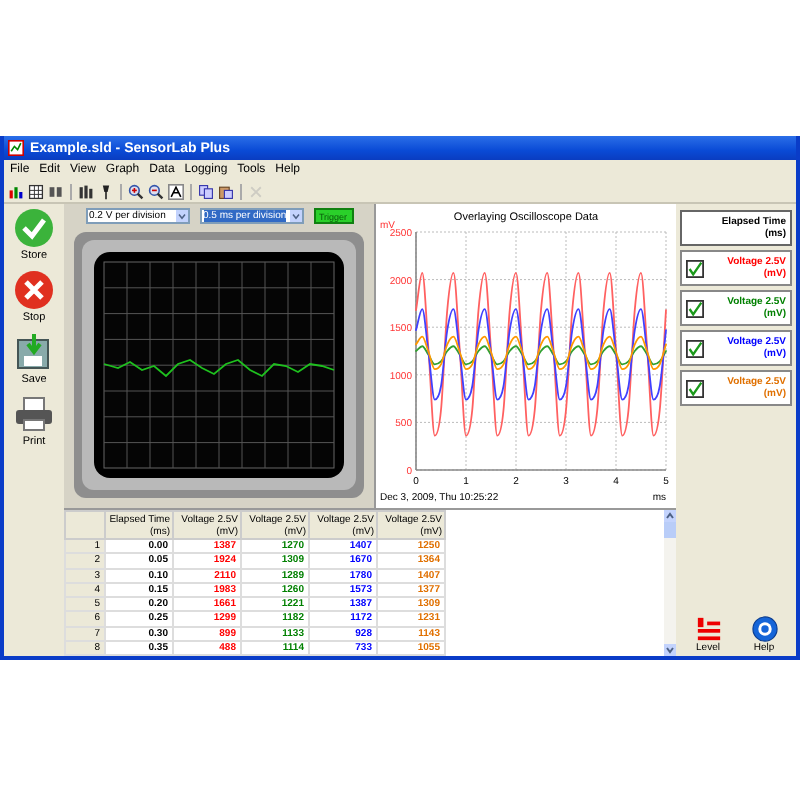  What do you see at coordinates (670, 516) in the screenshot?
I see `scroll-up-icon` at bounding box center [670, 516].